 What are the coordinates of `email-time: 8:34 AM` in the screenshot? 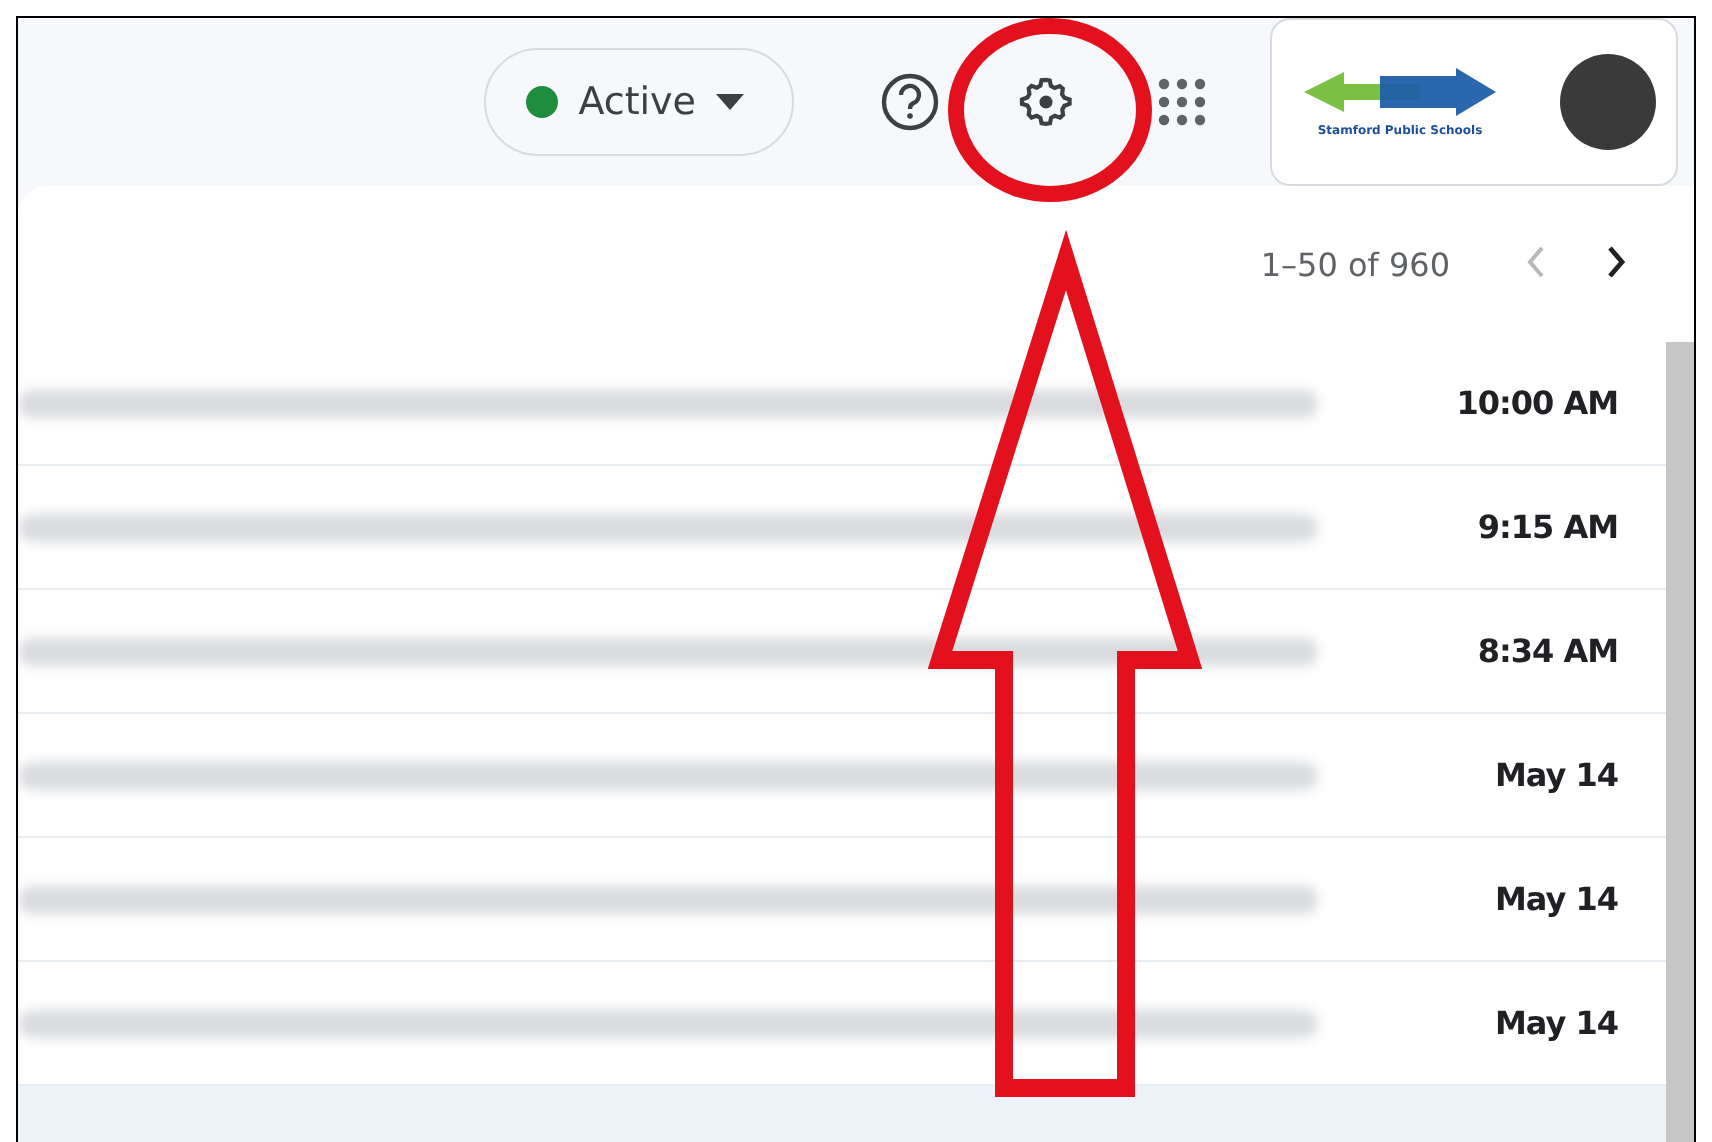 It's located at (1547, 651).